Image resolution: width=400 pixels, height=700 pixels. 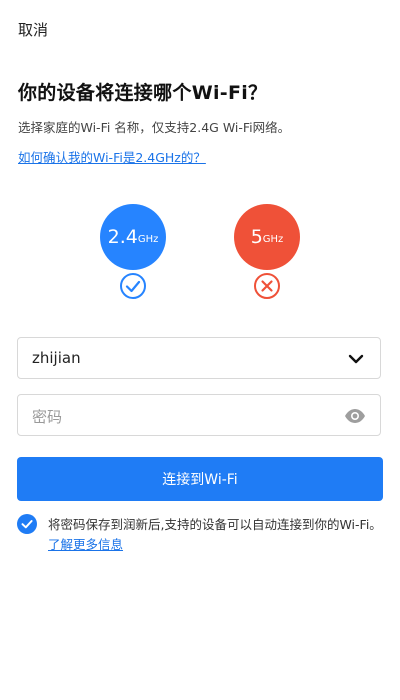 I want to click on x-circle-icon, so click(x=267, y=286).